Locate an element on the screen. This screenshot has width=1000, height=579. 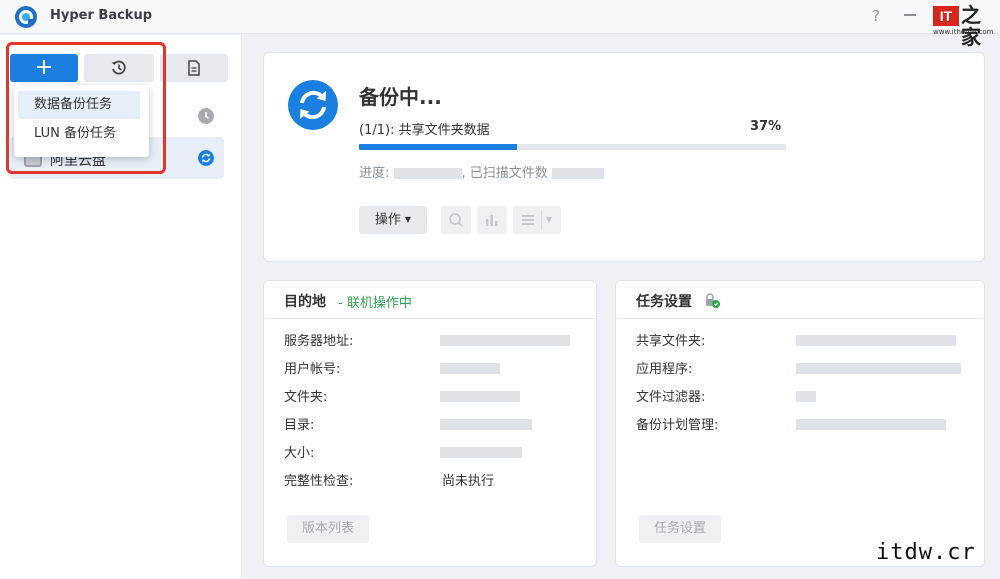
document-icon is located at coordinates (194, 68).